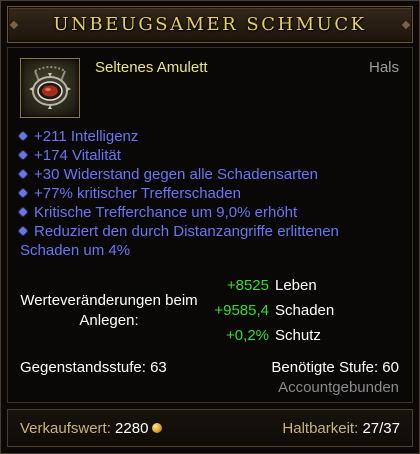  Describe the element at coordinates (157, 428) in the screenshot. I see `gold-coin-icon` at that location.